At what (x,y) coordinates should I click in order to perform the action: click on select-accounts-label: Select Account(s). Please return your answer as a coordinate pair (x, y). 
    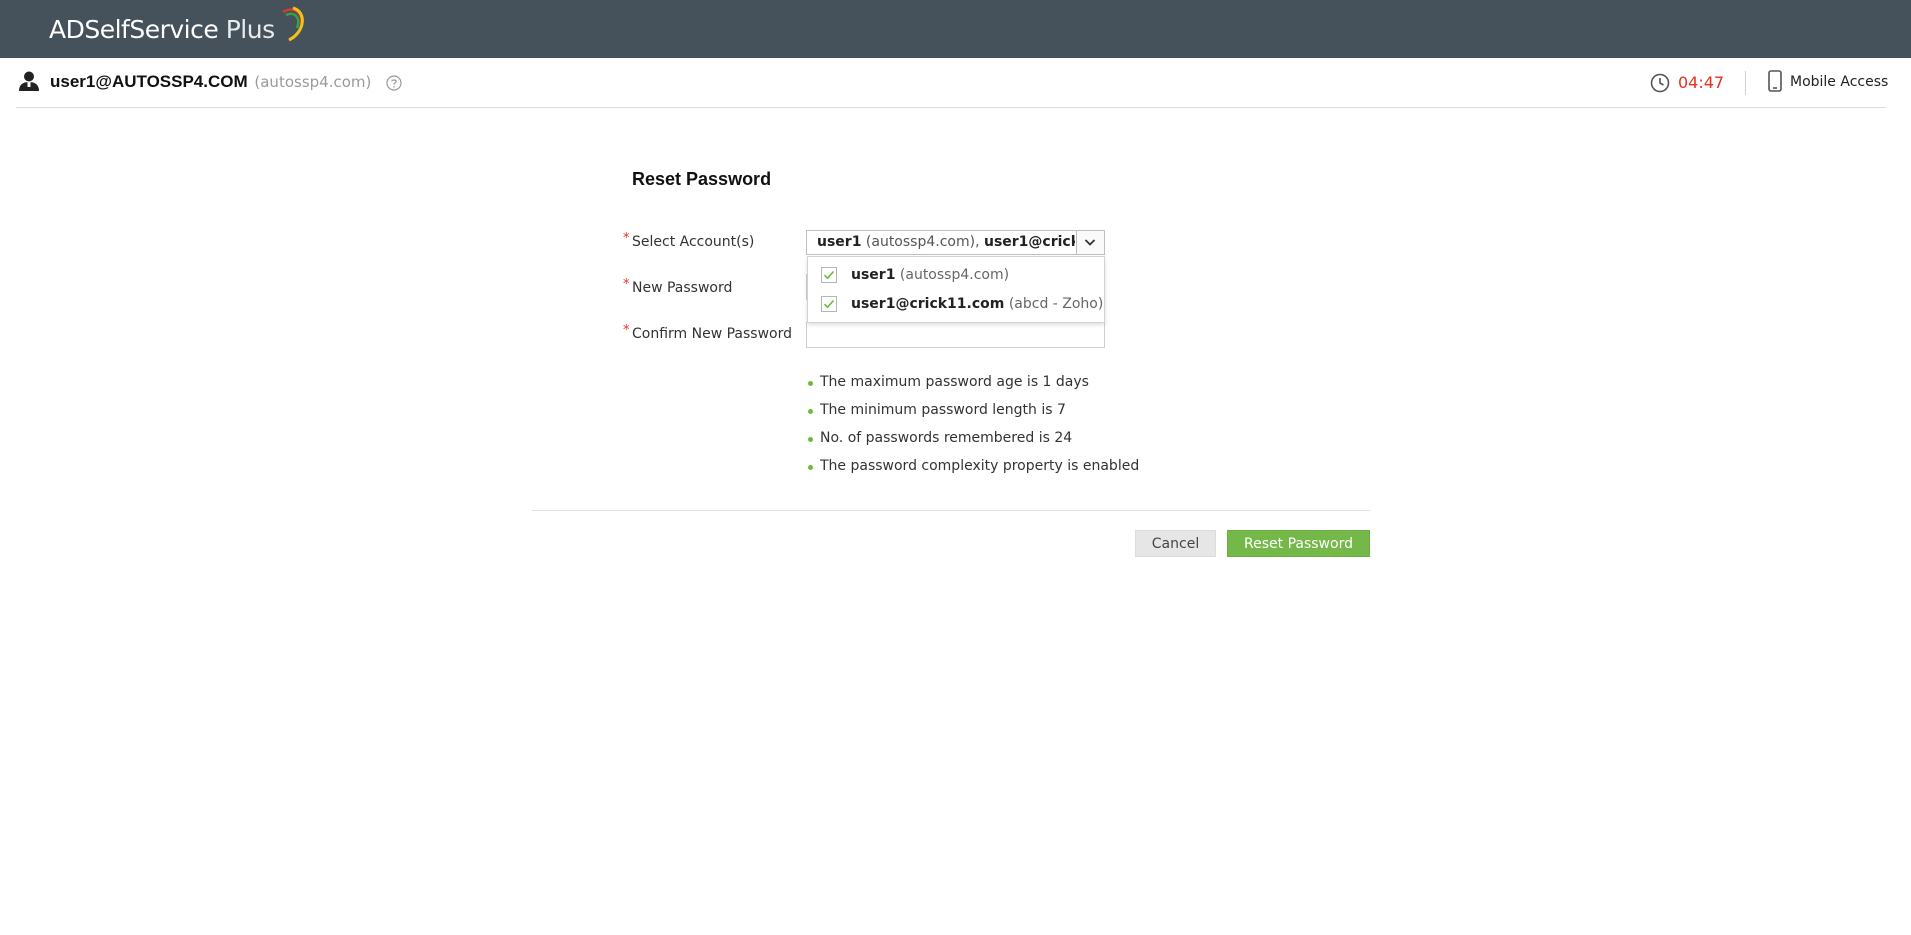
    Looking at the image, I should click on (693, 242).